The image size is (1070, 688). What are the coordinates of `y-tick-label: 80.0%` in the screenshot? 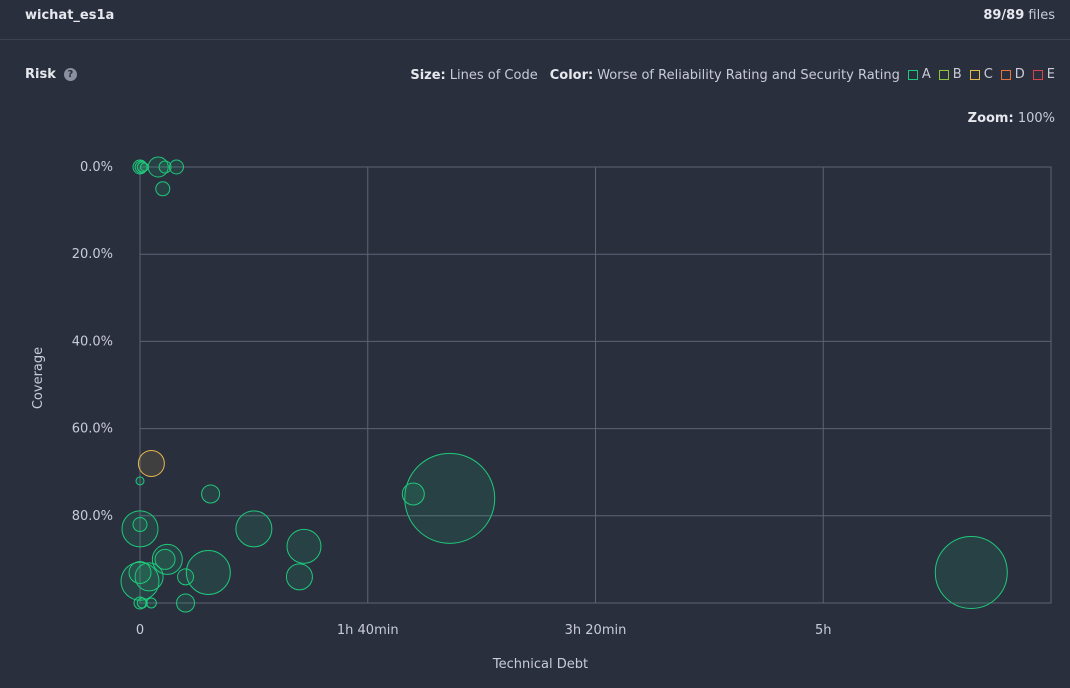 It's located at (92, 516).